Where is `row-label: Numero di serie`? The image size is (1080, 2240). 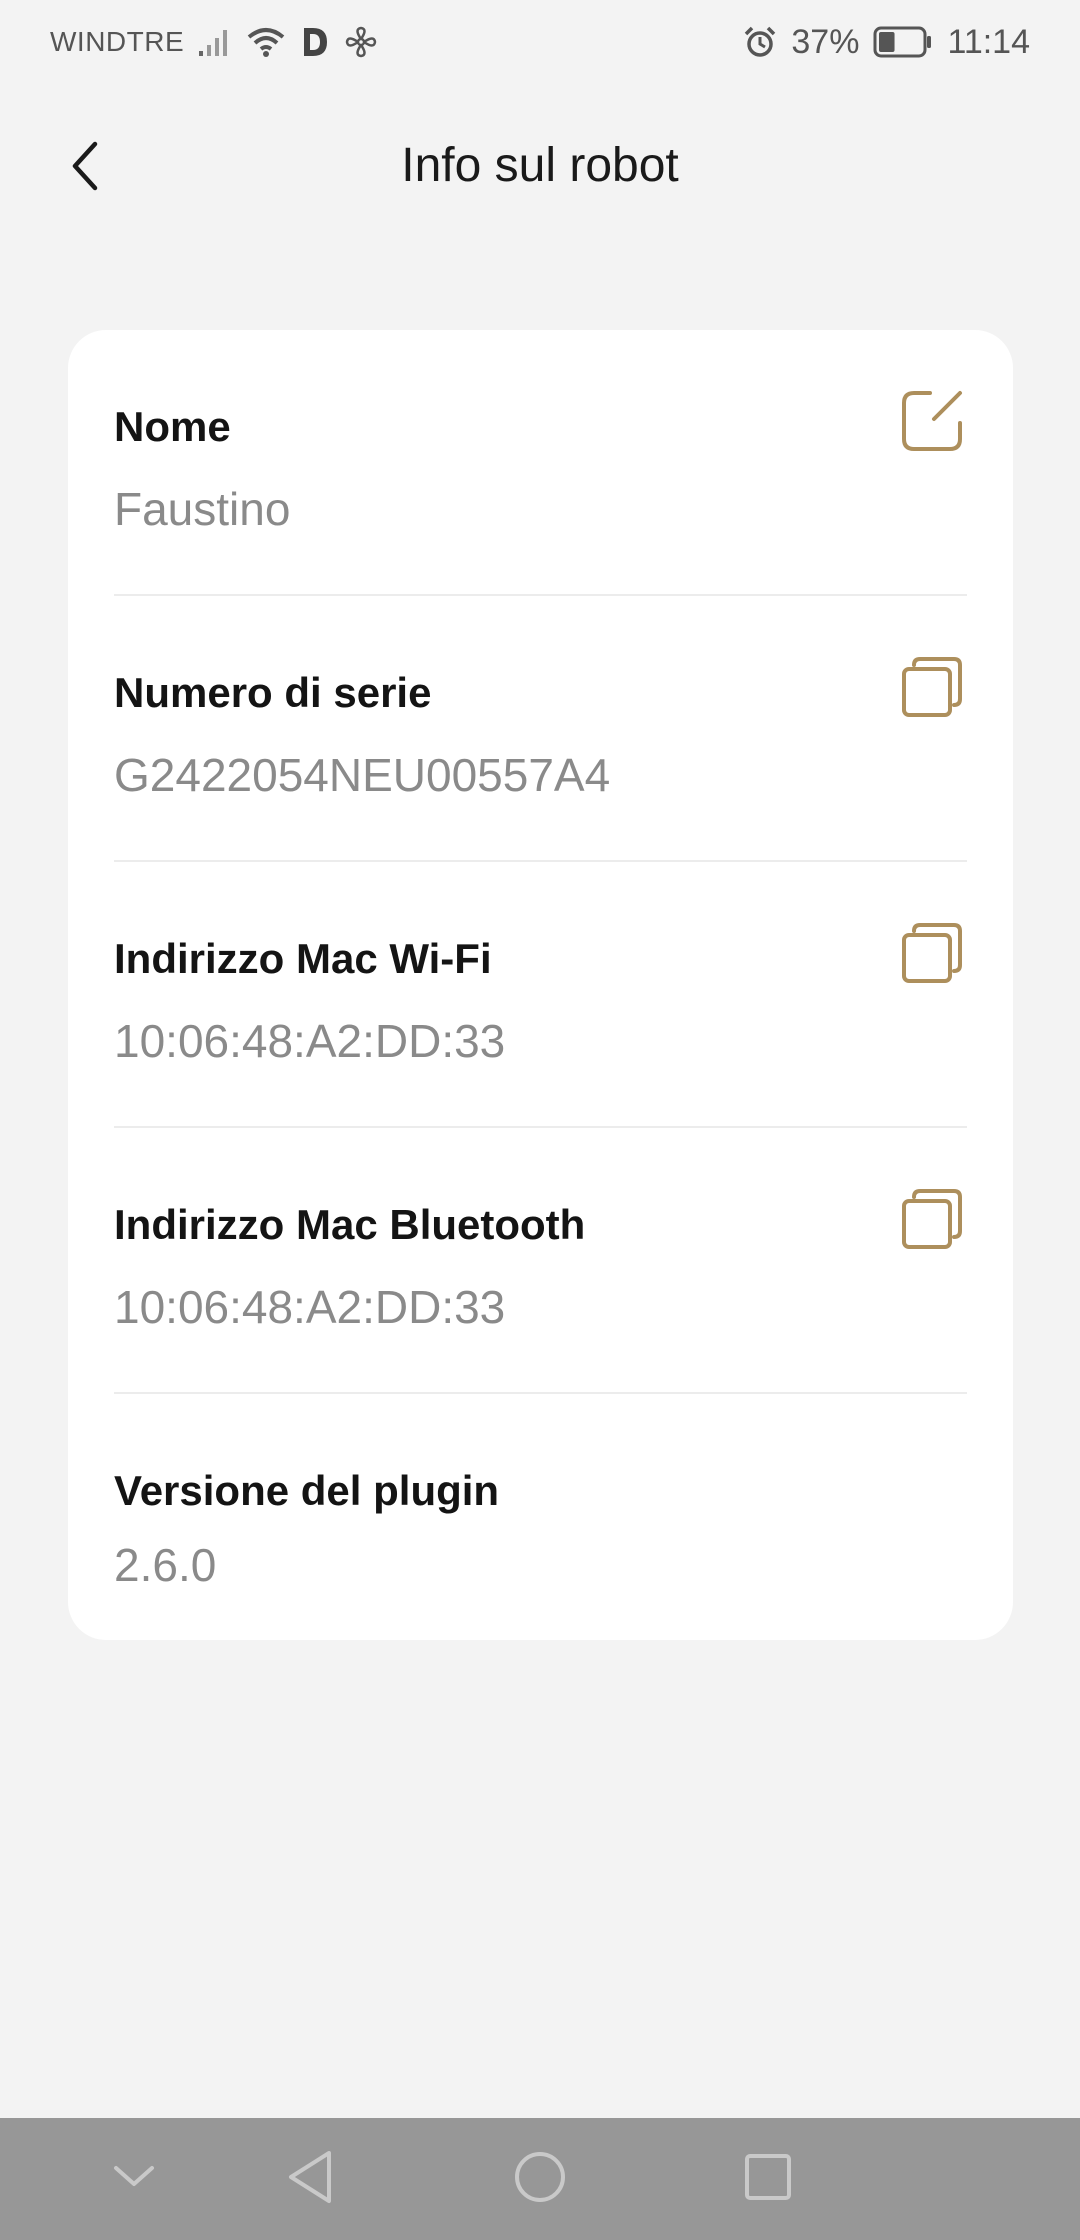
row-label: Numero di serie is located at coordinates (273, 692).